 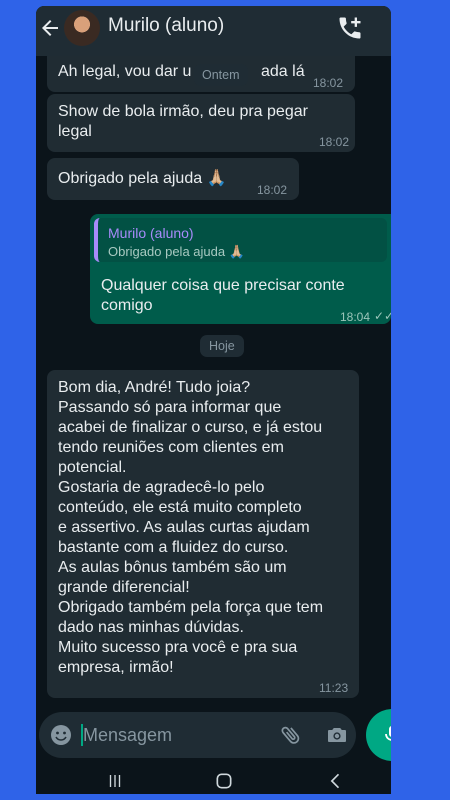 I want to click on message-line: Obrigado também pela força que tem, so click(x=191, y=607).